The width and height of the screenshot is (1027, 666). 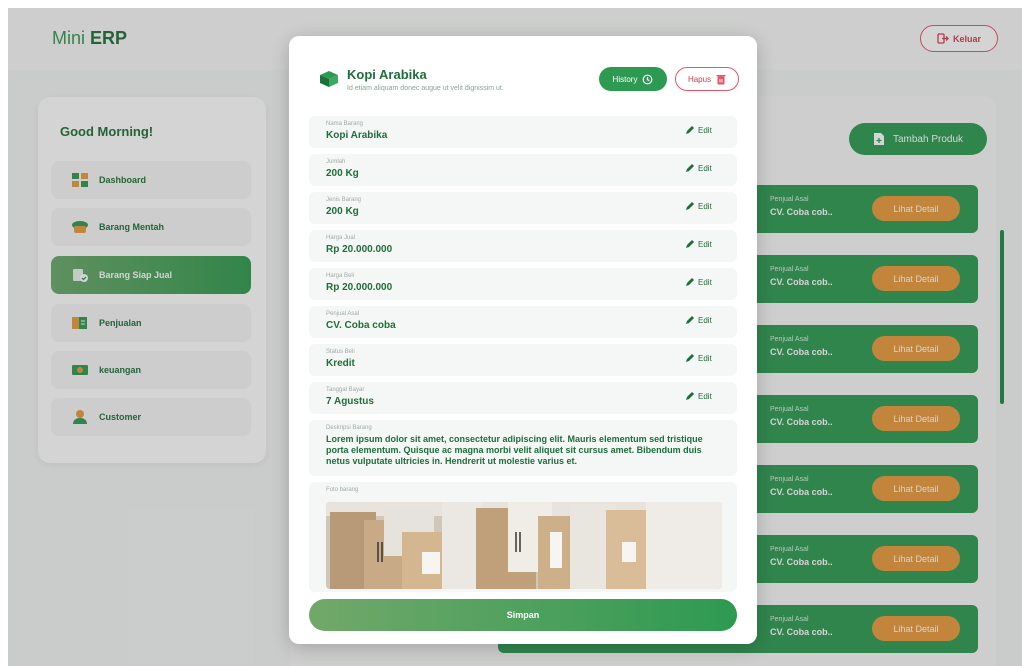 What do you see at coordinates (523, 208) in the screenshot?
I see `field-jenis-barang: Jenis Barang 200 Kg Edit` at bounding box center [523, 208].